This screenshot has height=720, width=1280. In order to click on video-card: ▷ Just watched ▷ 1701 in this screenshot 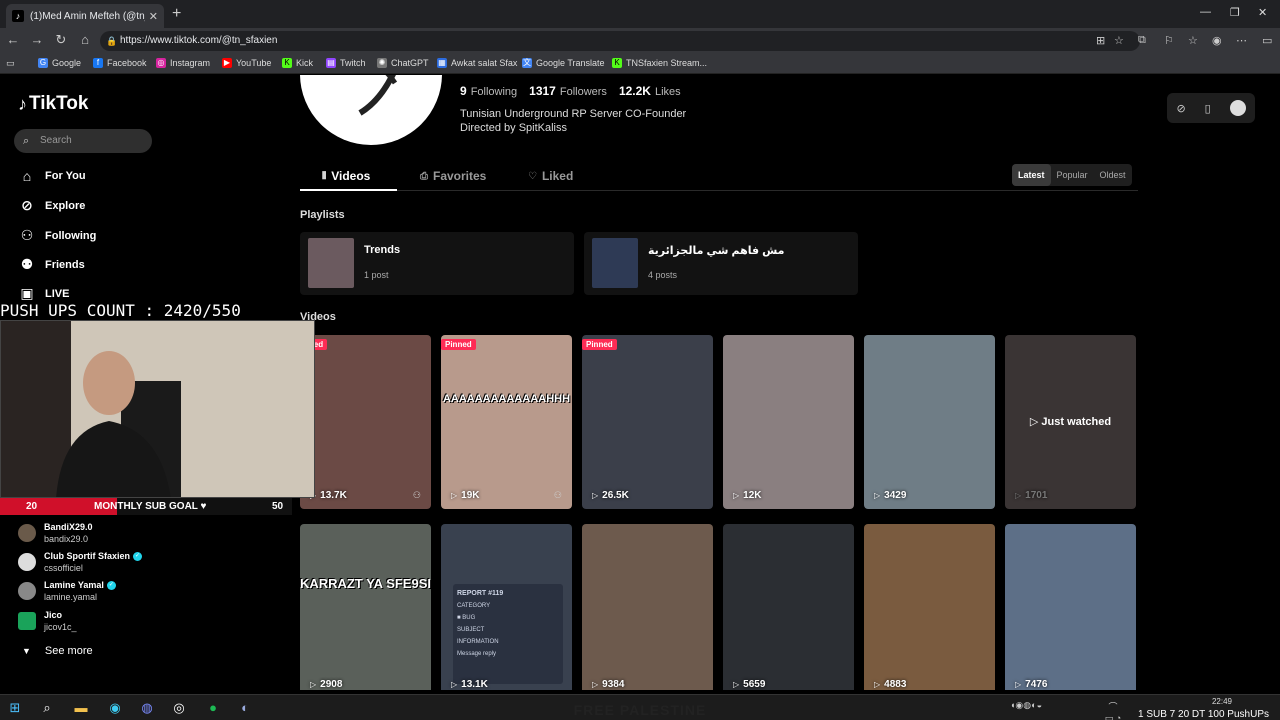, I will do `click(1070, 422)`.